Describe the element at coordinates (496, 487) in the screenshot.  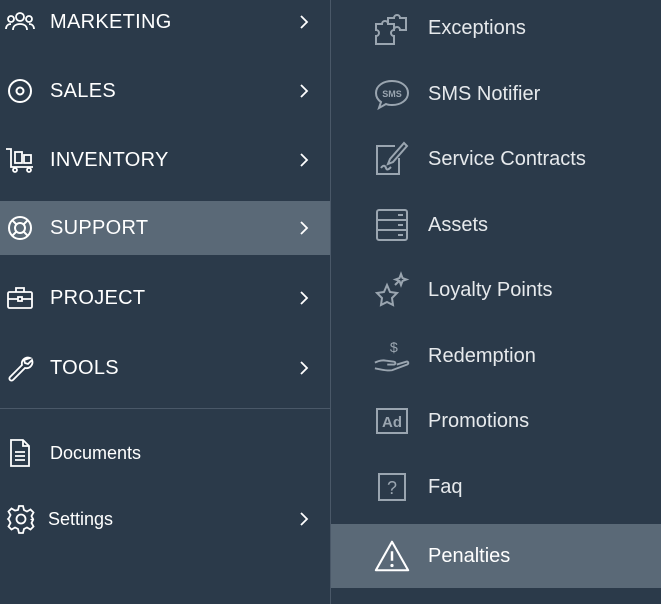
I see `submenu-item-faq: ? Faq` at that location.